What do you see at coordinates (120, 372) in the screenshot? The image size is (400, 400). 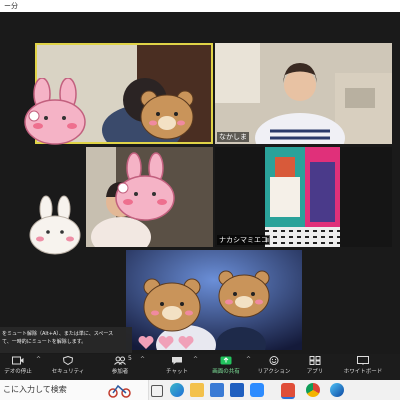 I see `participants-label: 参加者` at bounding box center [120, 372].